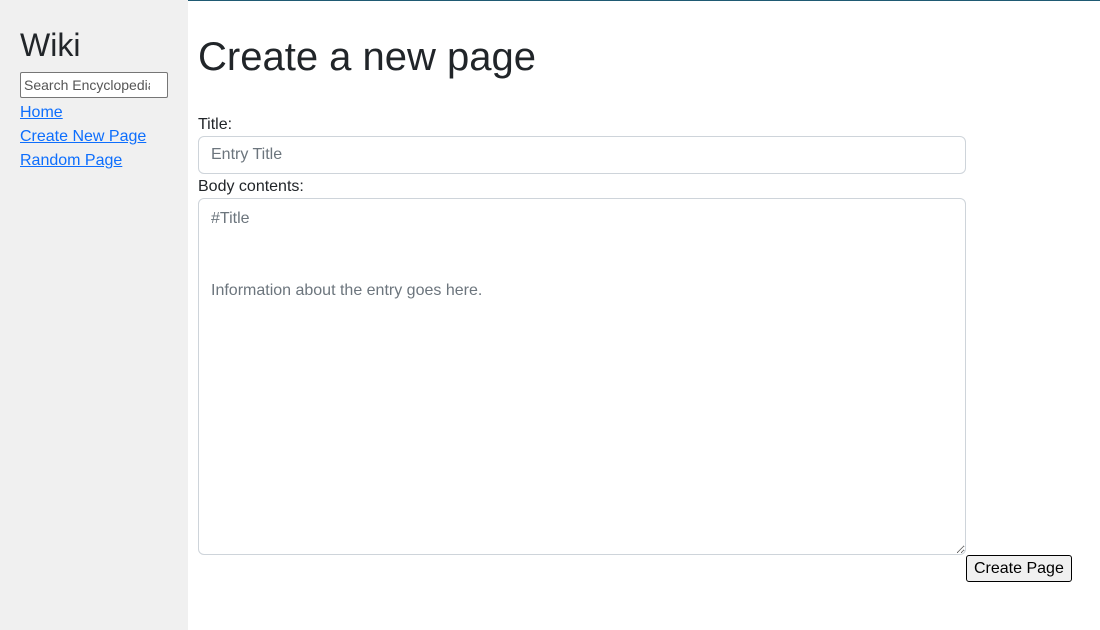 This screenshot has height=630, width=1100. What do you see at coordinates (251, 186) in the screenshot?
I see `body-label: Body contents:` at bounding box center [251, 186].